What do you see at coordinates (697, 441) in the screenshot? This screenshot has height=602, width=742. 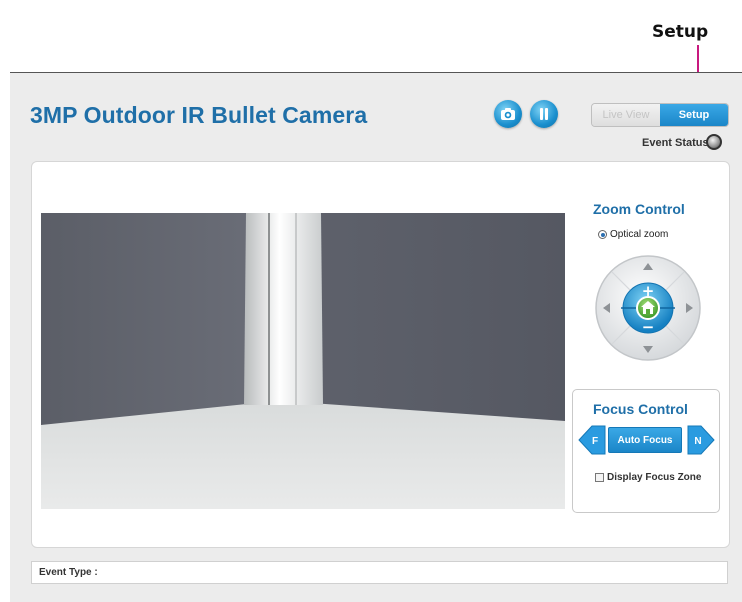 I see `svg-text: N` at bounding box center [697, 441].